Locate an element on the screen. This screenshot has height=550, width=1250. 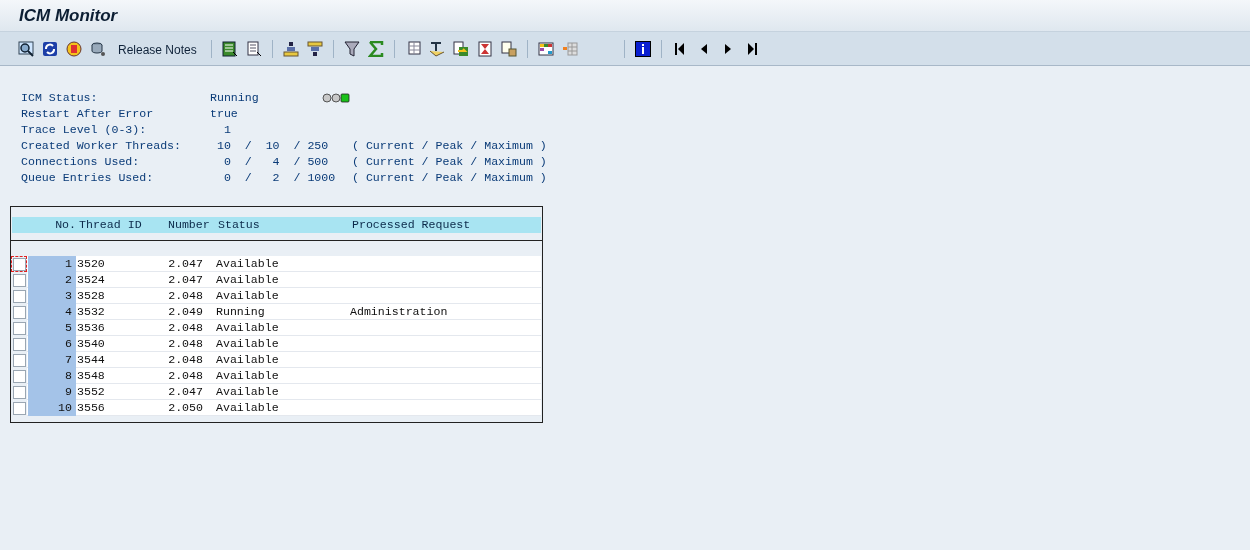
sigma-icon is located at coordinates (375, 48).